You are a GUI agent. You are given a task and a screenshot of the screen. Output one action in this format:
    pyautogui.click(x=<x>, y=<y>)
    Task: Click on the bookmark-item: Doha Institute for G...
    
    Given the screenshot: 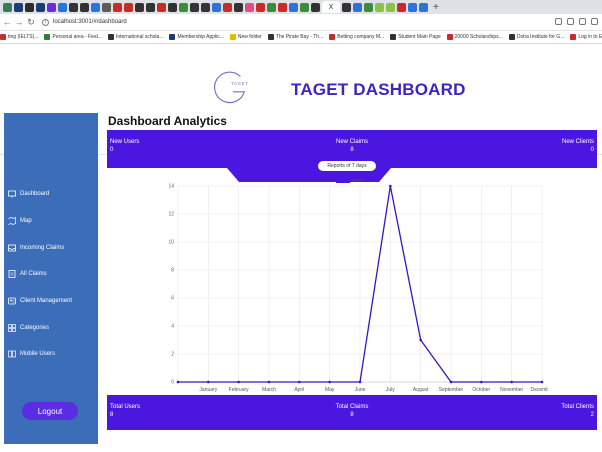 What is the action you would take?
    pyautogui.click(x=536, y=37)
    